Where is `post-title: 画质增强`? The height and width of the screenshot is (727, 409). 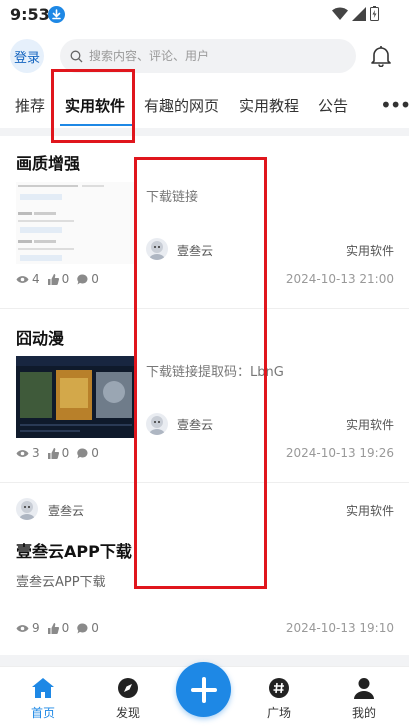 post-title: 画质增强 is located at coordinates (48, 163).